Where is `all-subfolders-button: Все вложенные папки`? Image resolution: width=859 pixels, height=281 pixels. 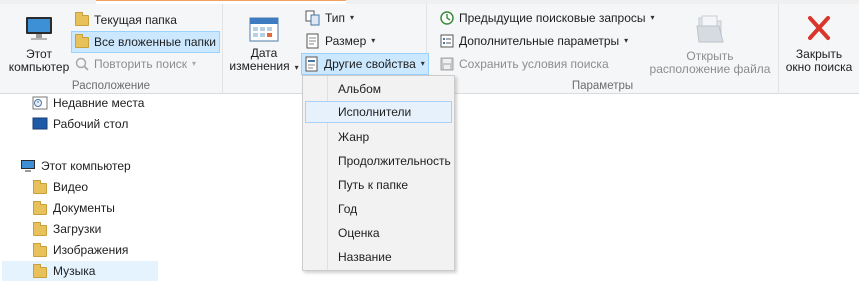 all-subfolders-button: Все вложенные папки is located at coordinates (145, 42).